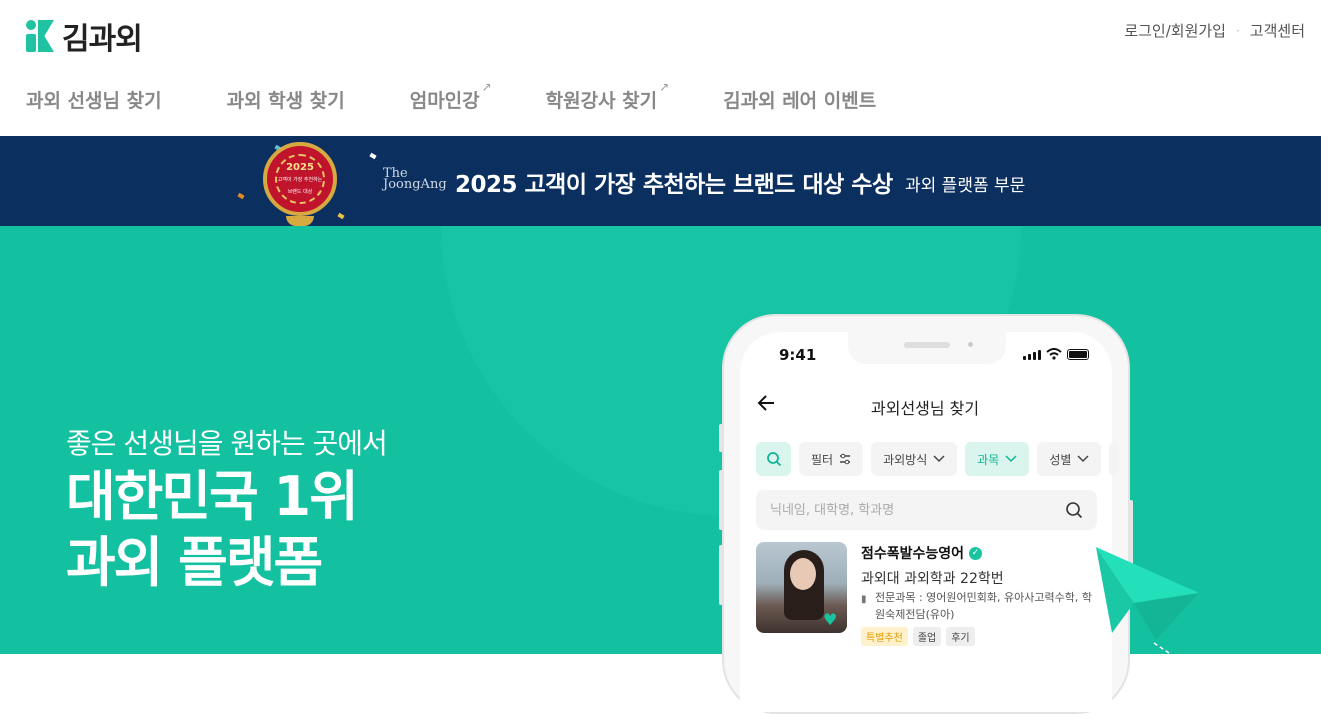 The width and height of the screenshot is (1321, 714). What do you see at coordinates (41, 36) in the screenshot?
I see `logo-mark-icon` at bounding box center [41, 36].